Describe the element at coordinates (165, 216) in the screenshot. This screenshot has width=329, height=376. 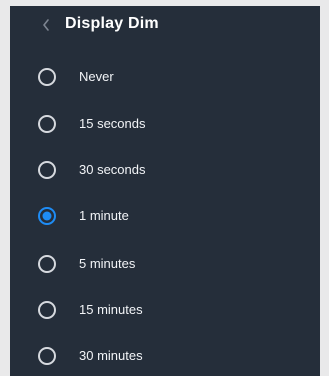
I see `option-1-minute: 1 minute` at that location.